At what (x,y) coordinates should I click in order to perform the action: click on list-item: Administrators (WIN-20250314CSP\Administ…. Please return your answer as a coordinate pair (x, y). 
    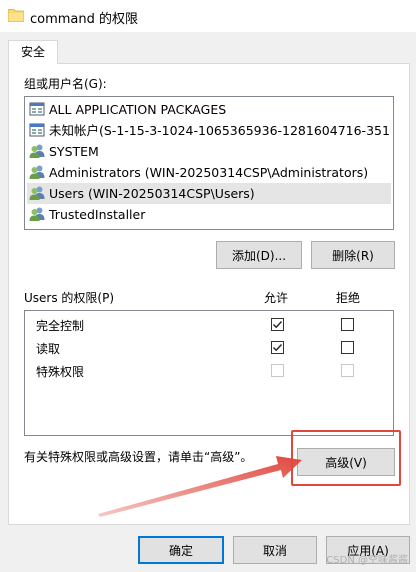
    Looking at the image, I should click on (209, 172).